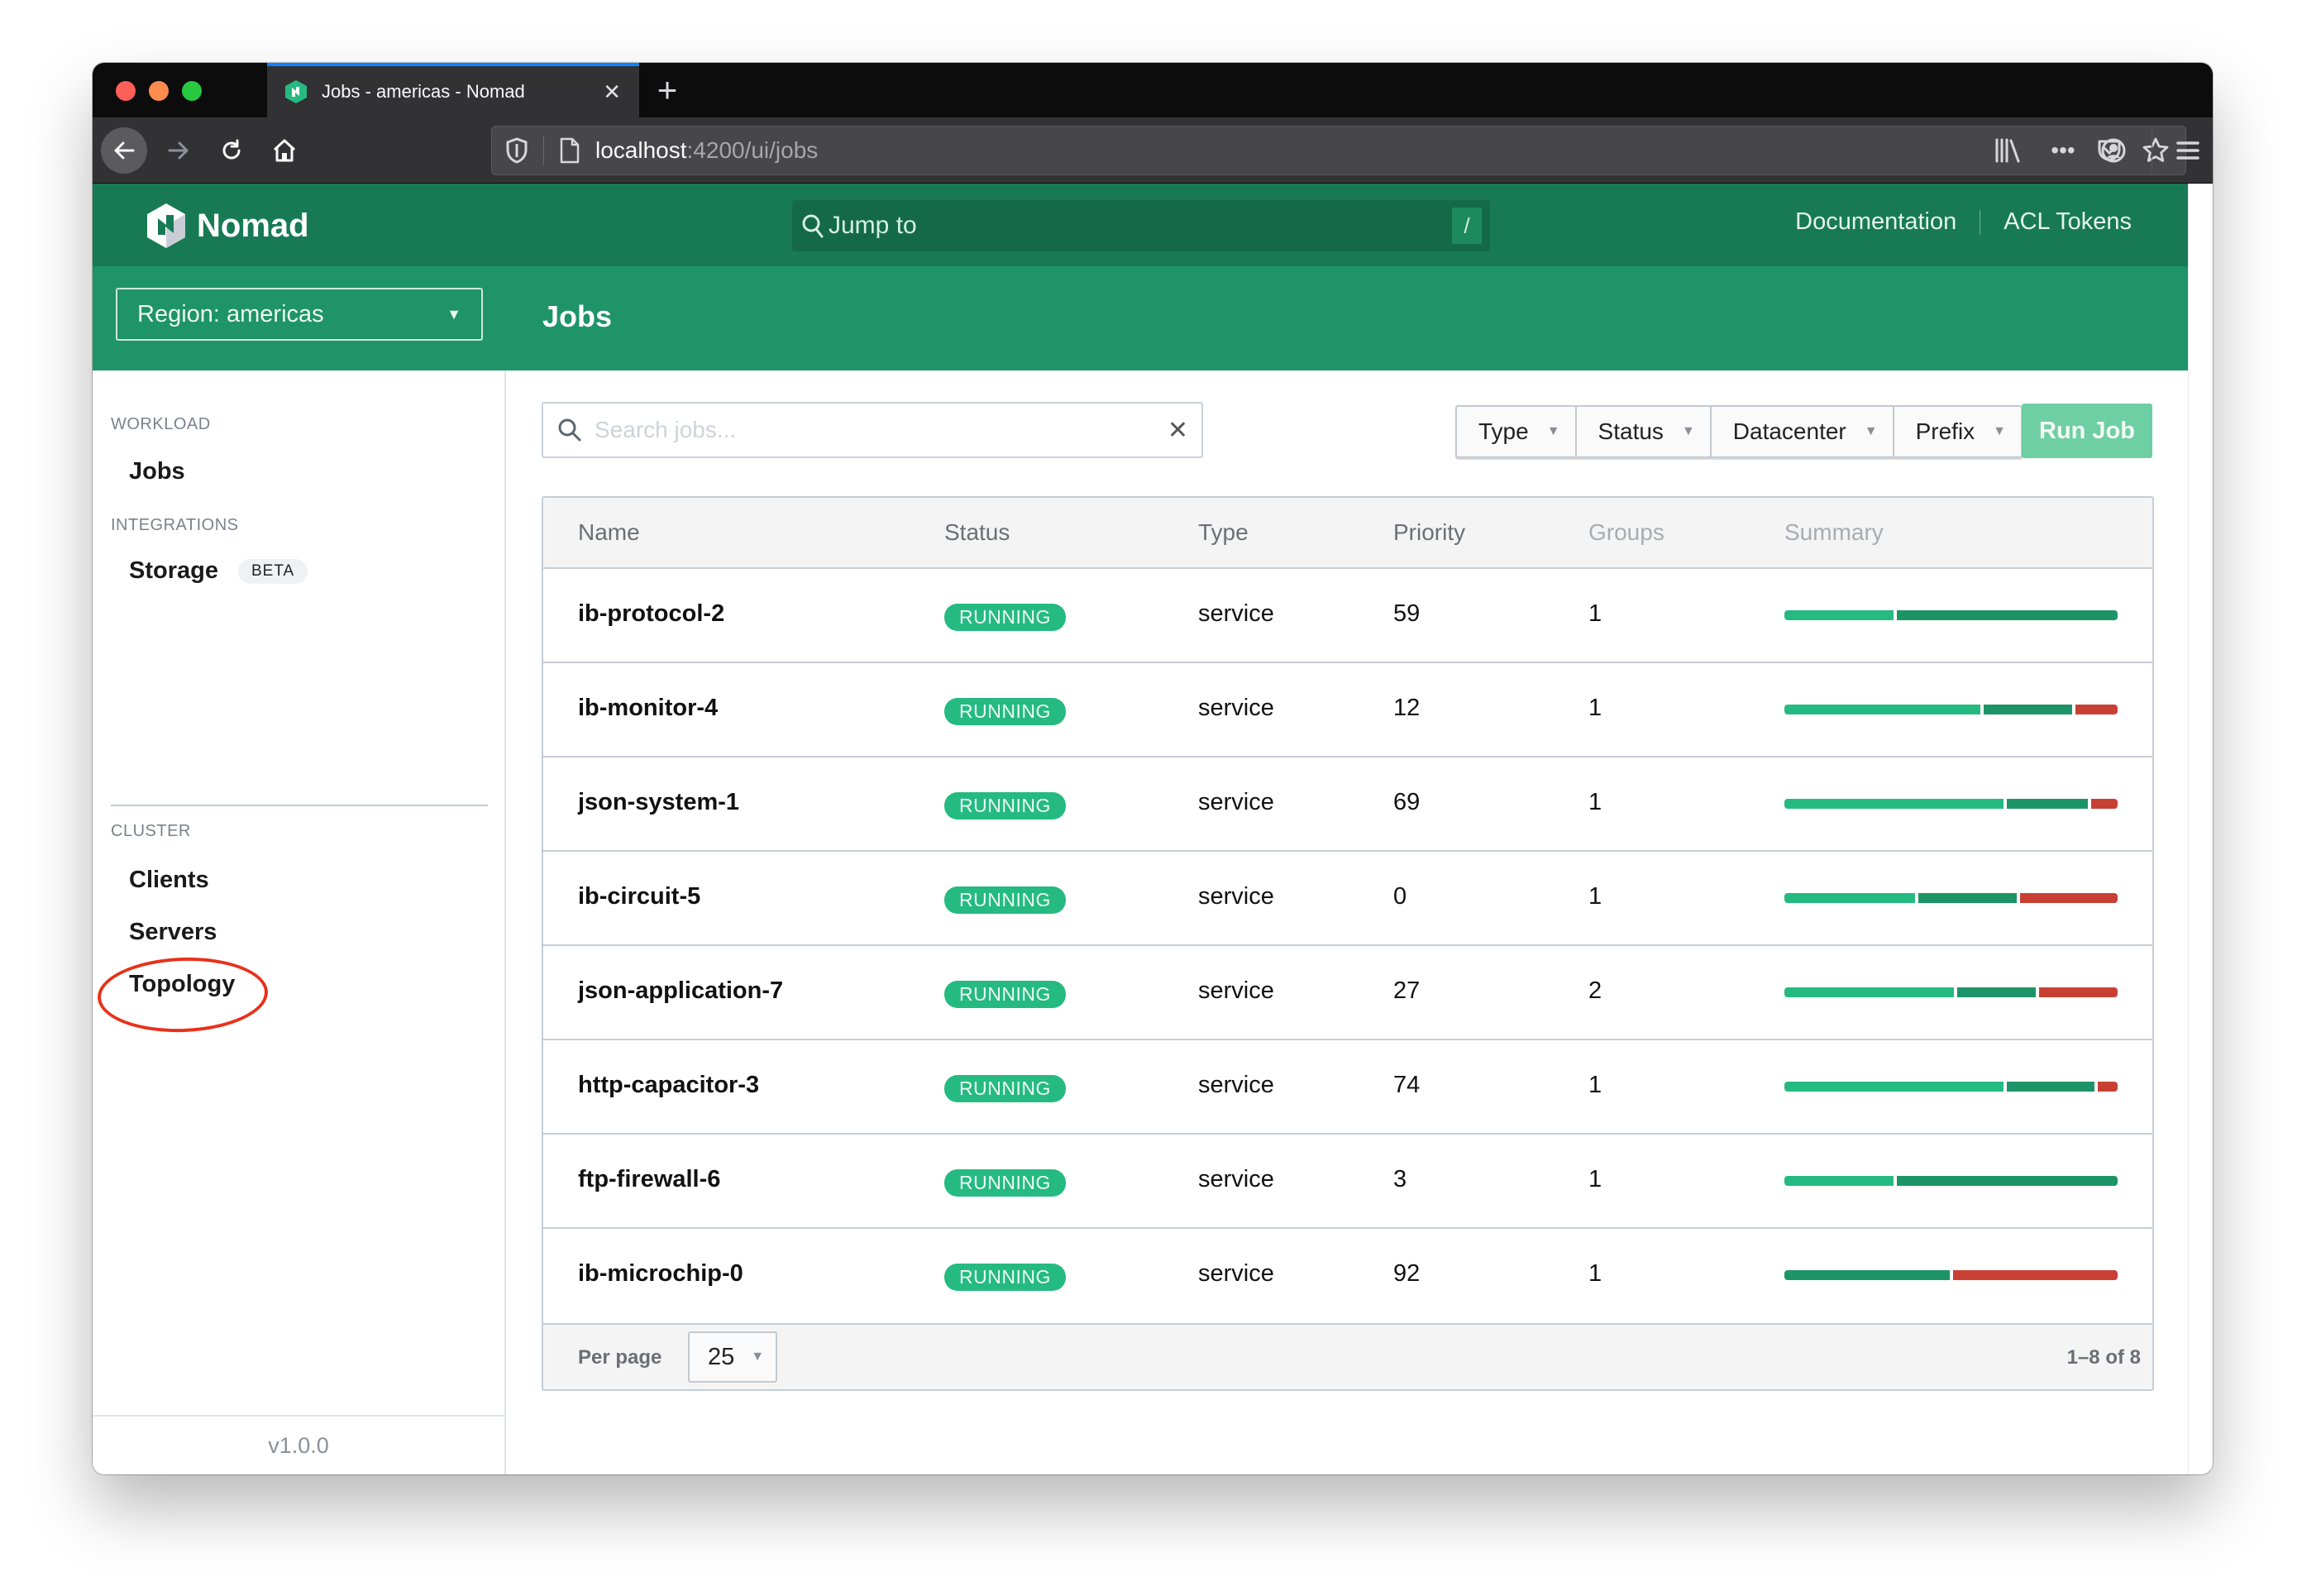 The height and width of the screenshot is (1596, 2302). I want to click on column-header-priority: Priority, so click(1429, 532).